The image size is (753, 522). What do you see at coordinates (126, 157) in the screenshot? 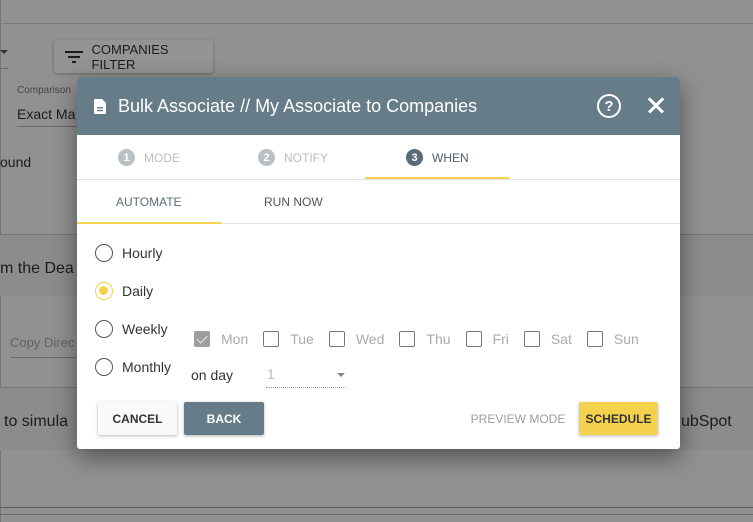
I see `step-number: 1` at bounding box center [126, 157].